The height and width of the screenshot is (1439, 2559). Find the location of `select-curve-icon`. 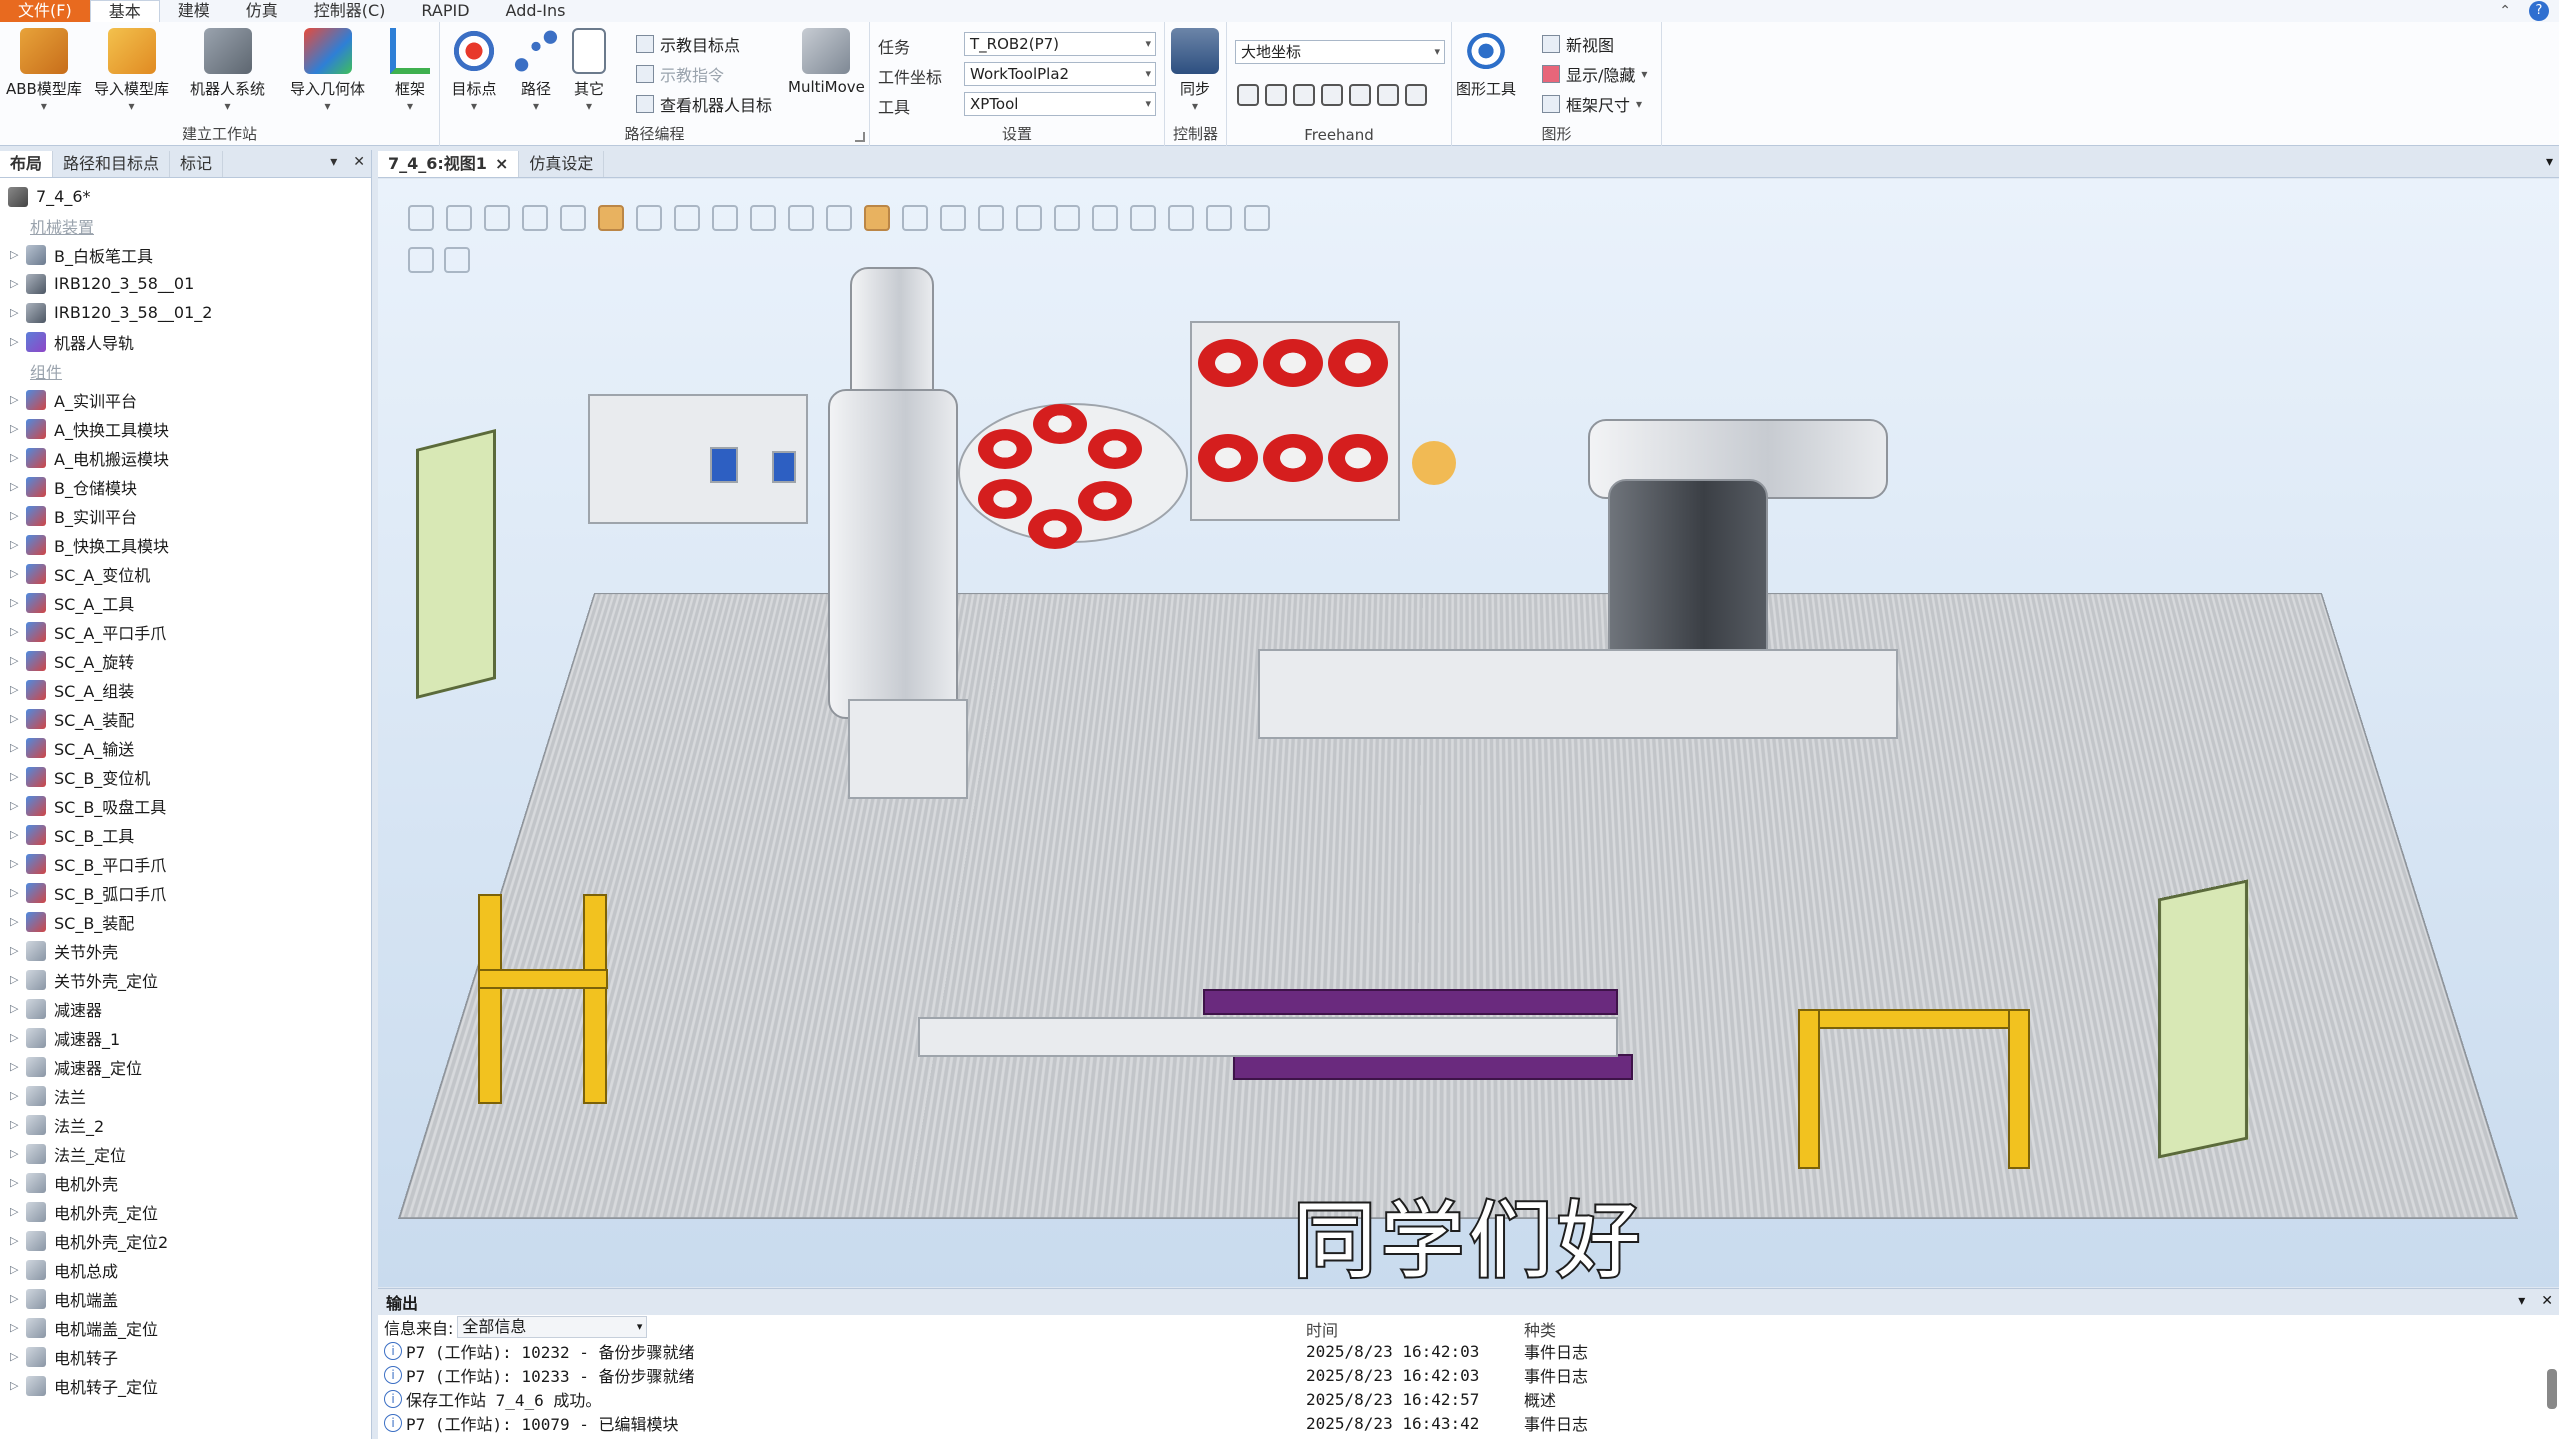

select-curve-icon is located at coordinates (497, 218).